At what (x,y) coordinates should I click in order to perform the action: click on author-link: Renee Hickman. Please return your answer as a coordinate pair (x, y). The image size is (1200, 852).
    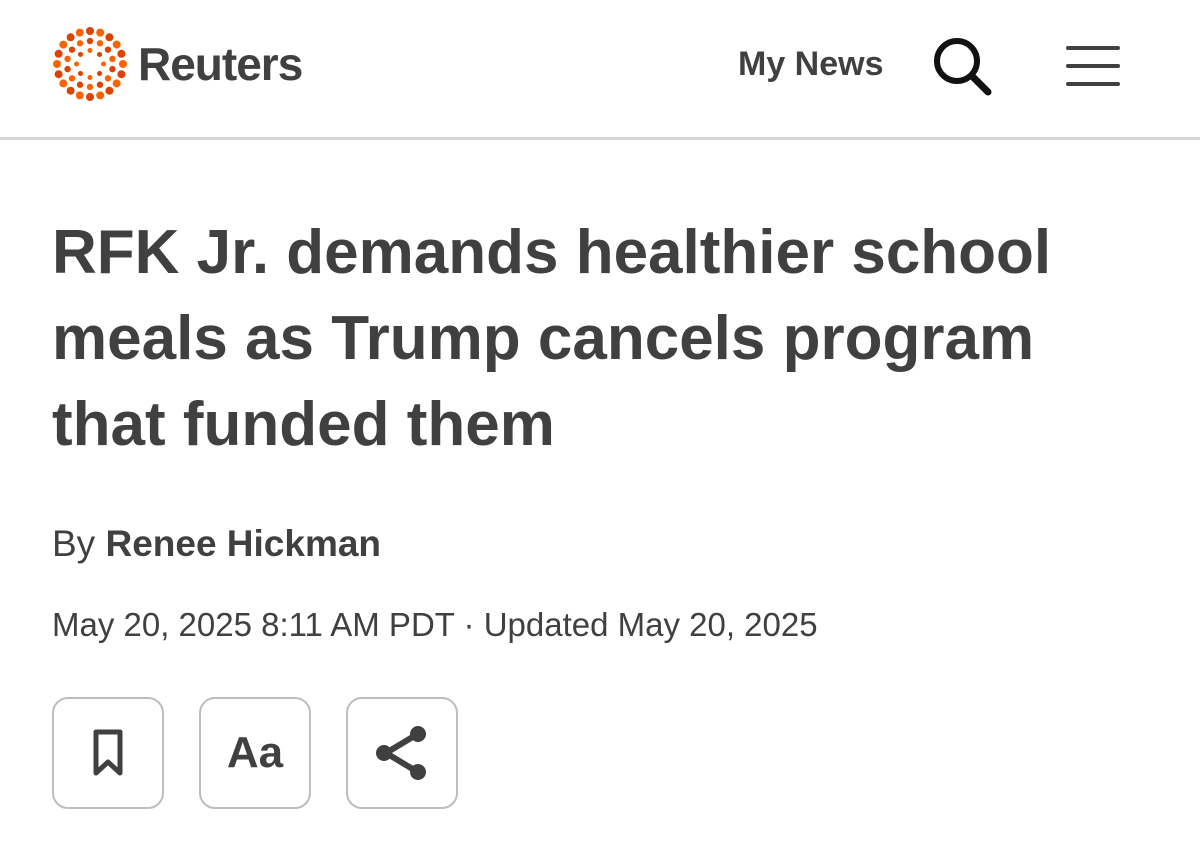
    Looking at the image, I should click on (243, 543).